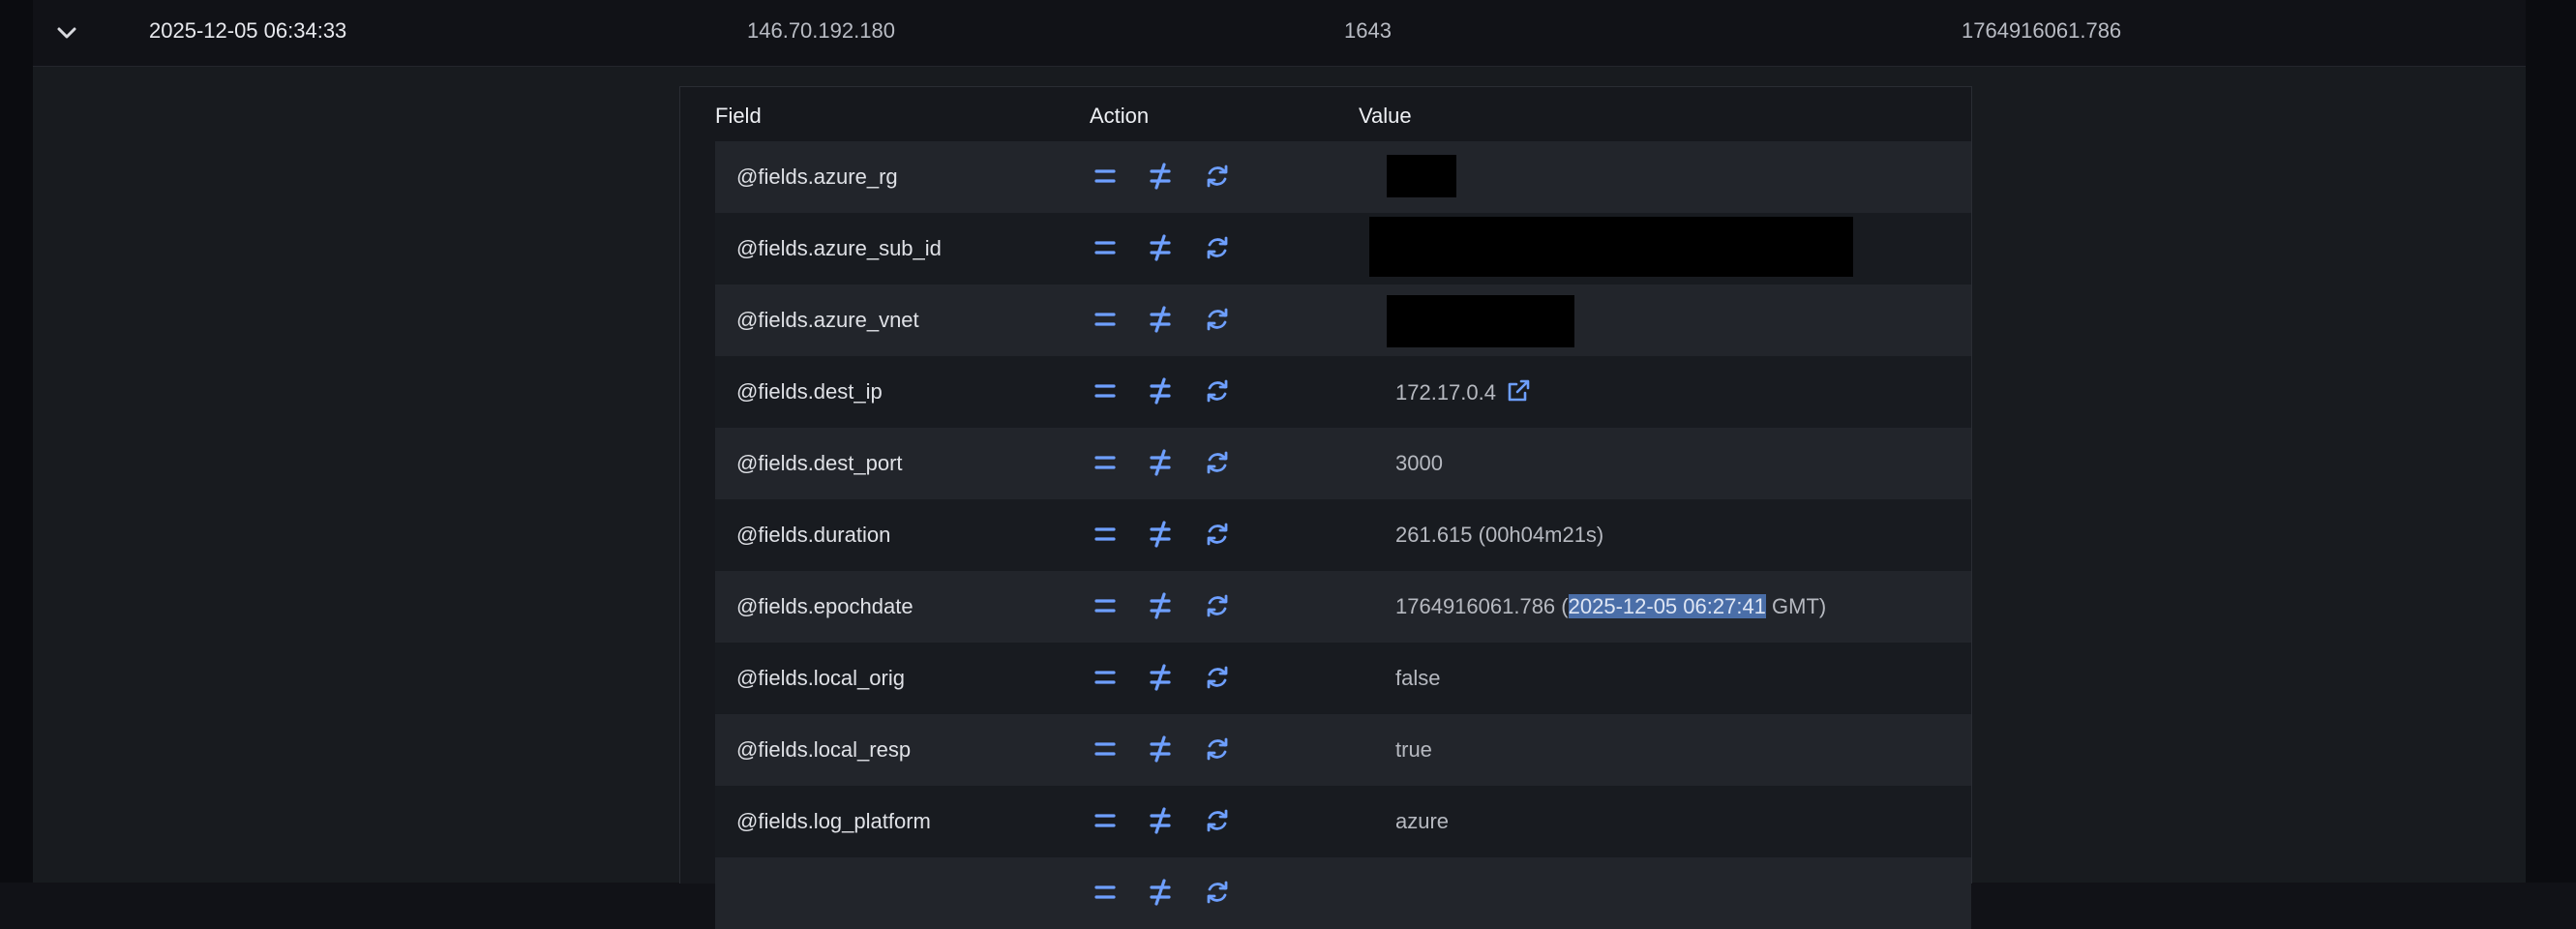 Image resolution: width=2576 pixels, height=929 pixels. Describe the element at coordinates (1482, 606) in the screenshot. I see `value-text: 1764916061.786 (` at that location.